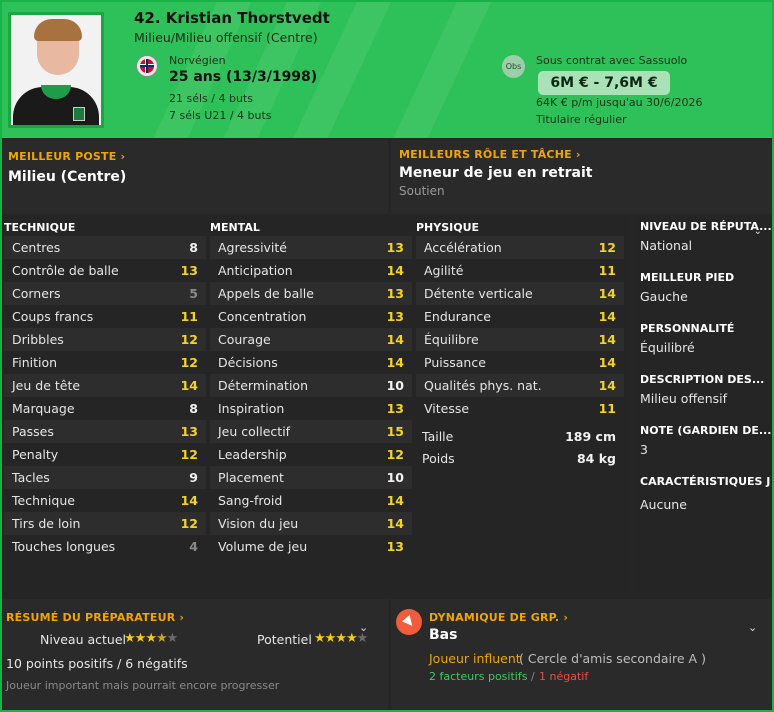 Image resolution: width=774 pixels, height=712 pixels. I want to click on side-info-key: PERSONNALITÉ, so click(687, 328).